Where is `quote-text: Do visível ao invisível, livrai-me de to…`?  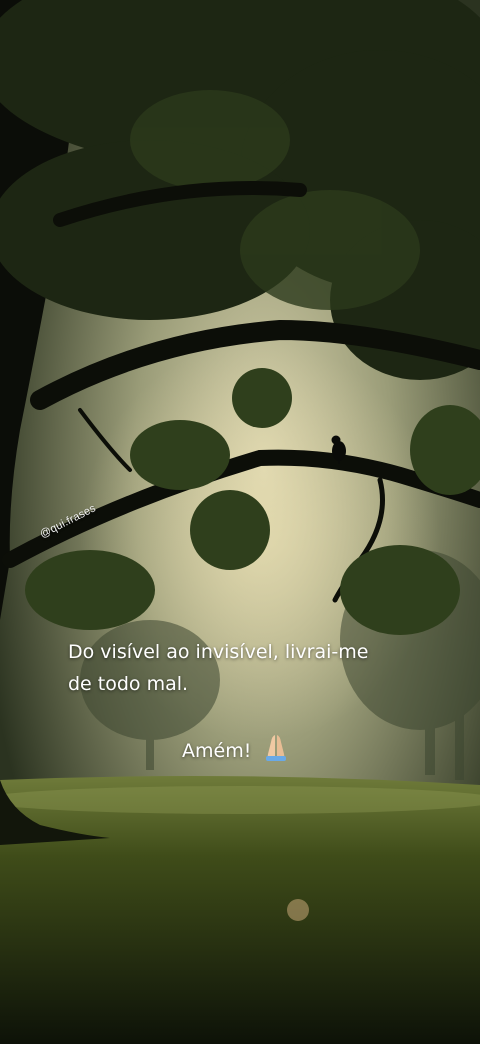
quote-text: Do visível ao invisível, livrai-me de to… is located at coordinates (248, 668).